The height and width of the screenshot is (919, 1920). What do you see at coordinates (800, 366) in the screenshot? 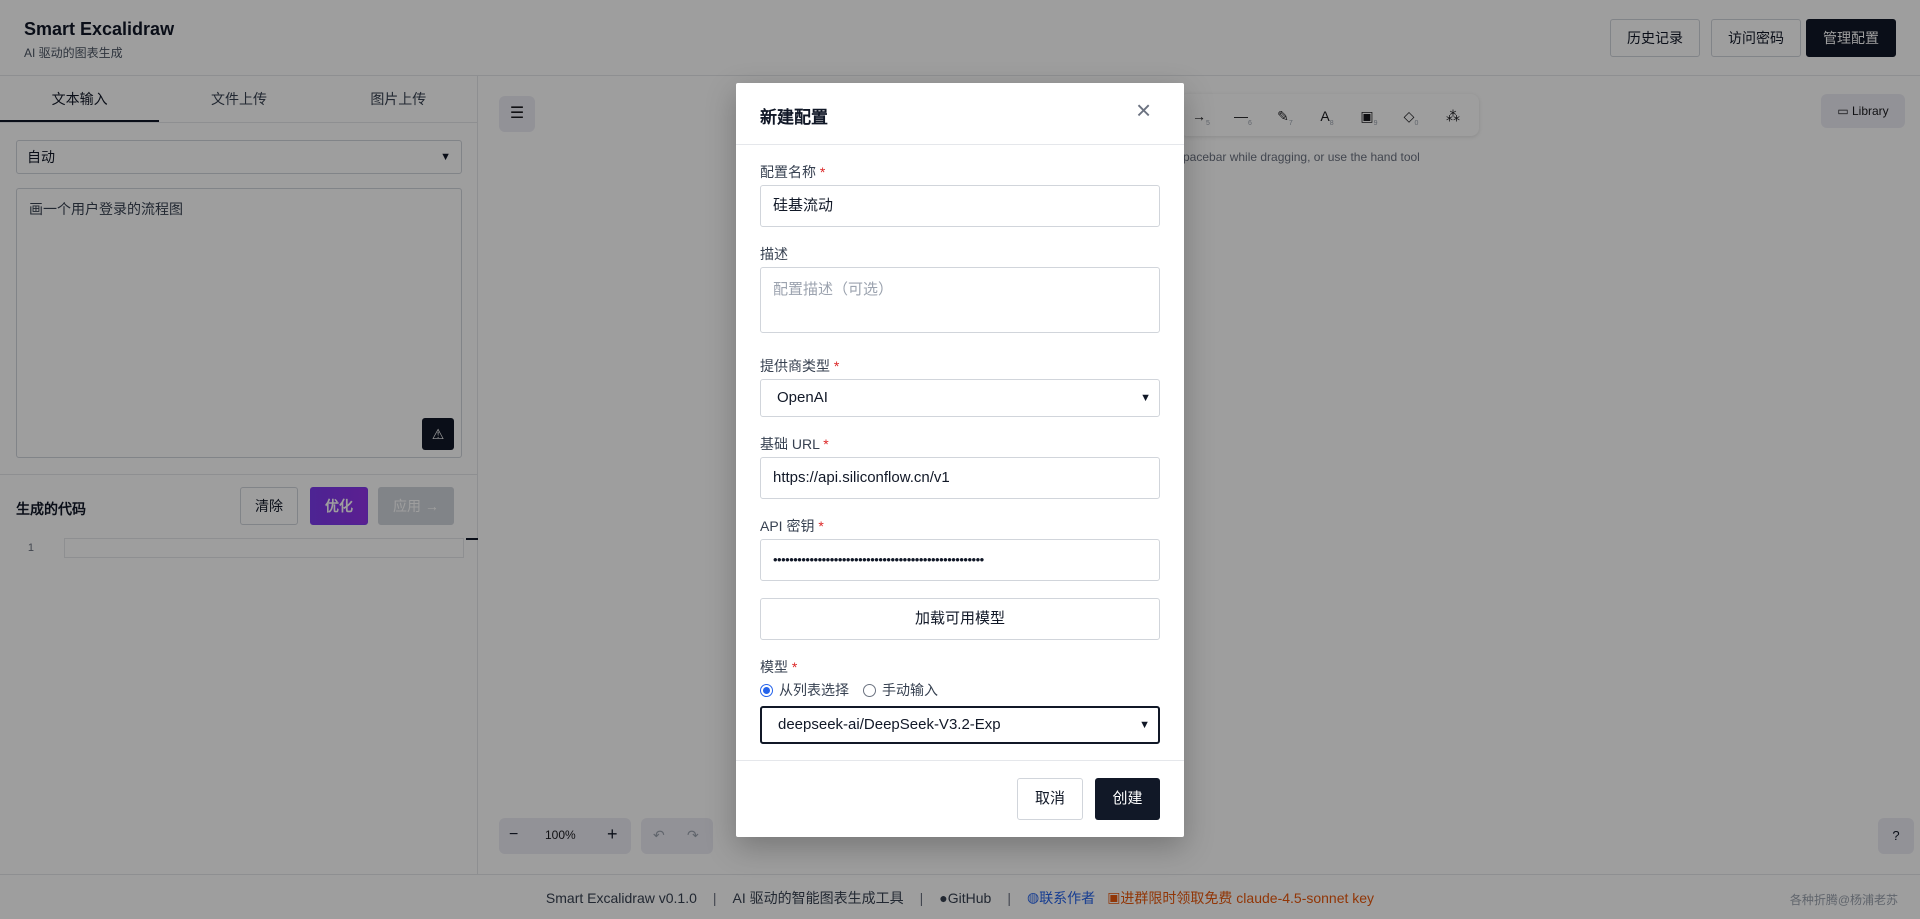
I see `provider-type-label: 提供商类型 *` at bounding box center [800, 366].